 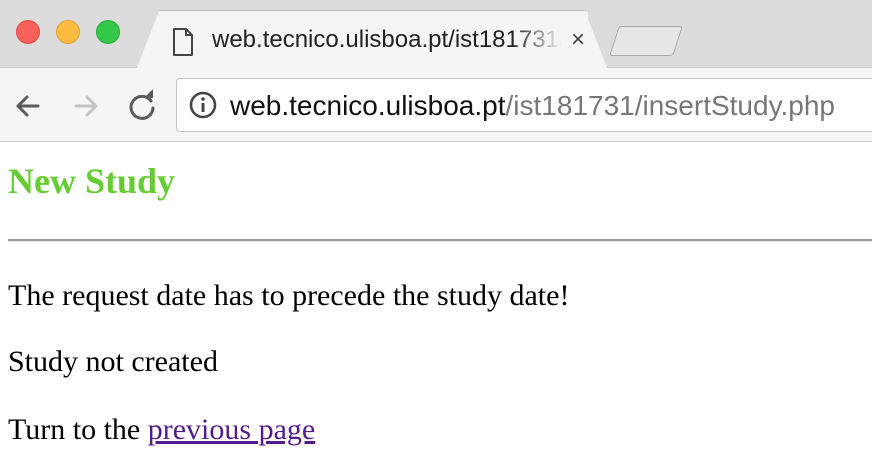 I want to click on close-icon: ×, so click(x=578, y=40).